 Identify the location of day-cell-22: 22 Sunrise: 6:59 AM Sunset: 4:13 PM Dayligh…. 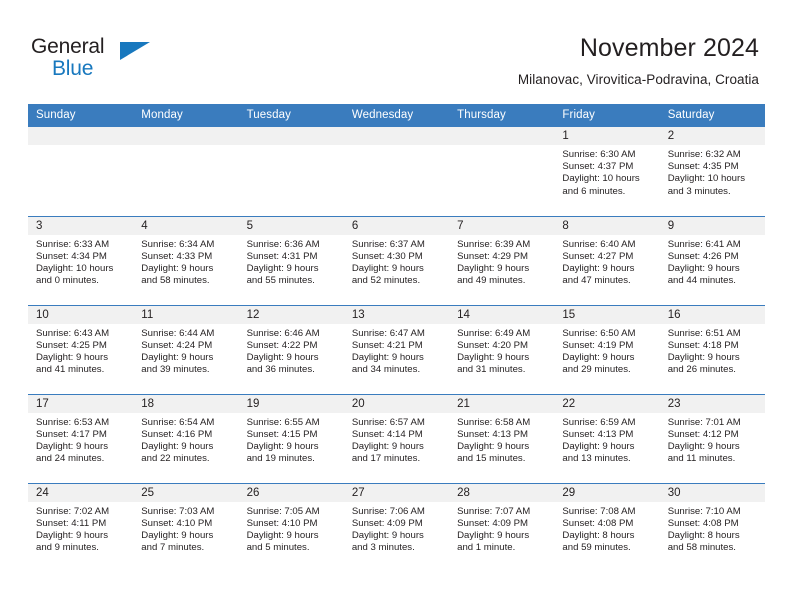
(607, 438).